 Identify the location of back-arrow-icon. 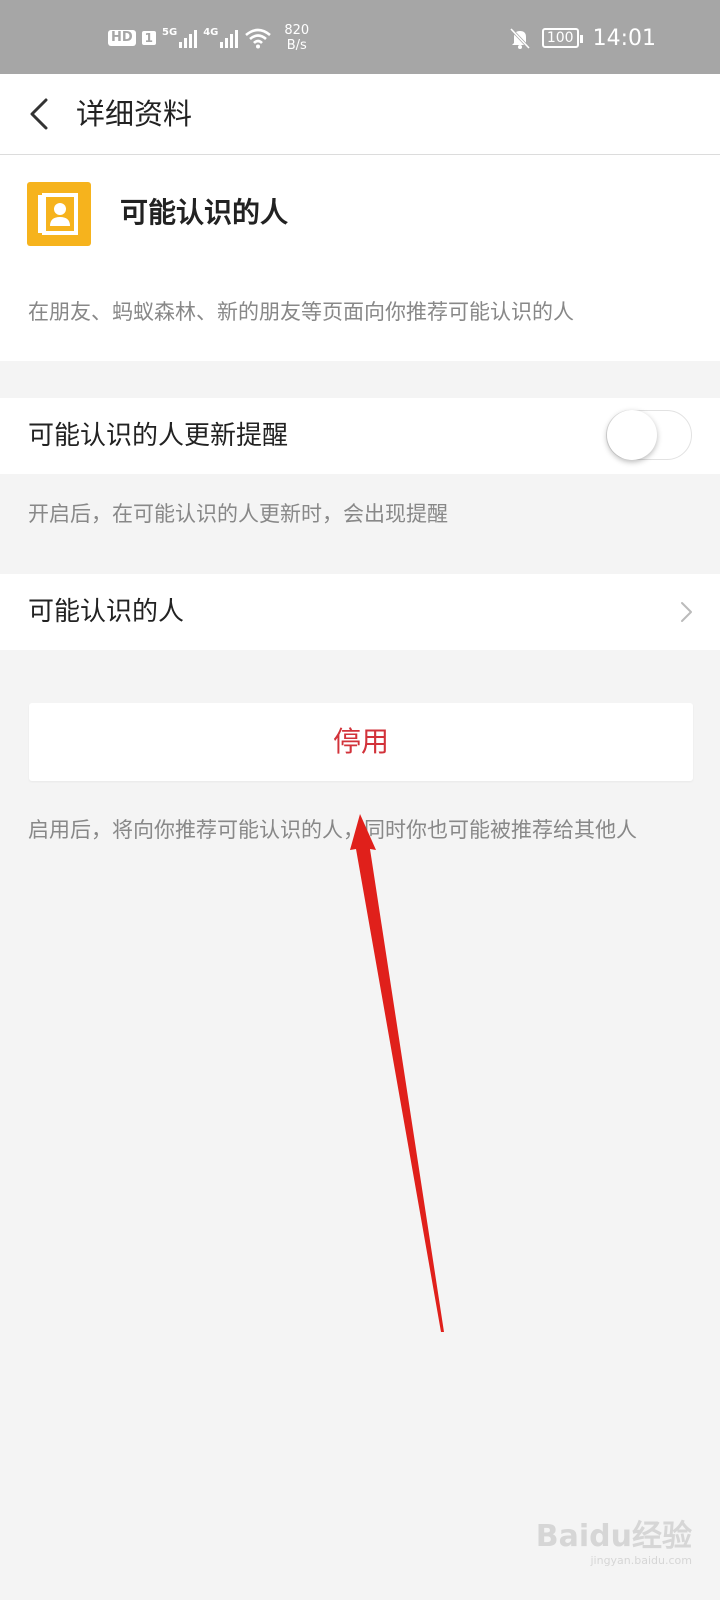
(42, 114).